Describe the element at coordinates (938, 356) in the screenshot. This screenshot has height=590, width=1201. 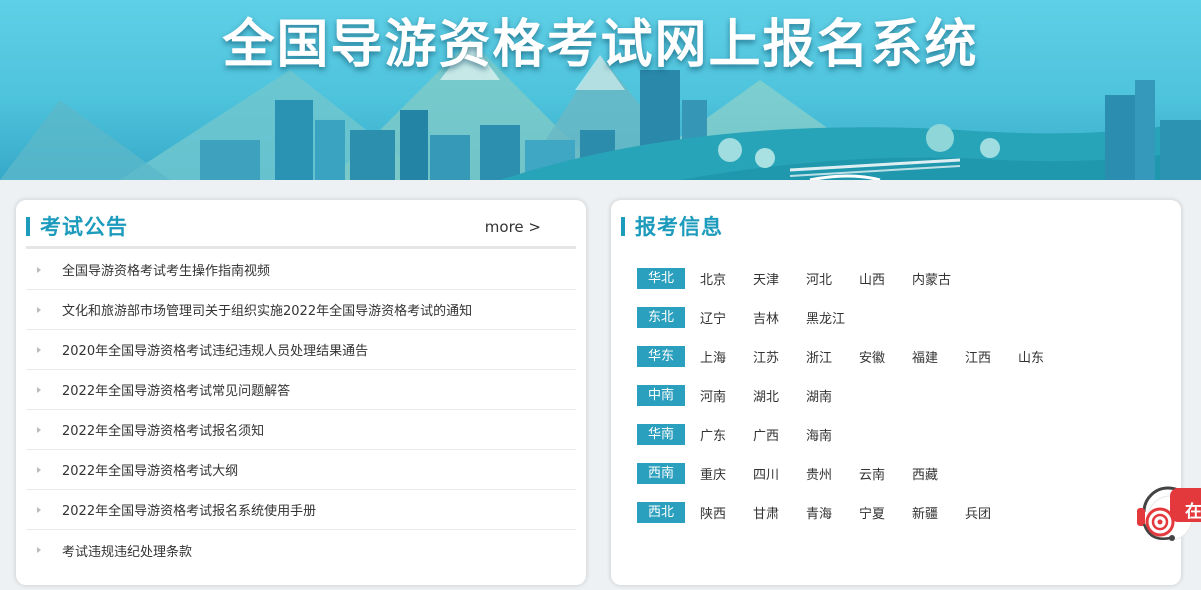
I see `province-link: 福建` at that location.